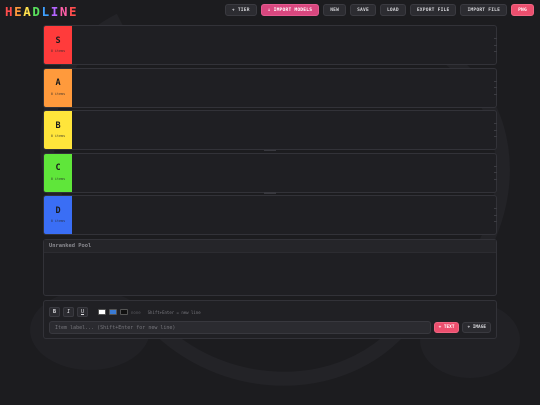 This screenshot has width=540, height=405. I want to click on load-button: LOAD, so click(392, 10).